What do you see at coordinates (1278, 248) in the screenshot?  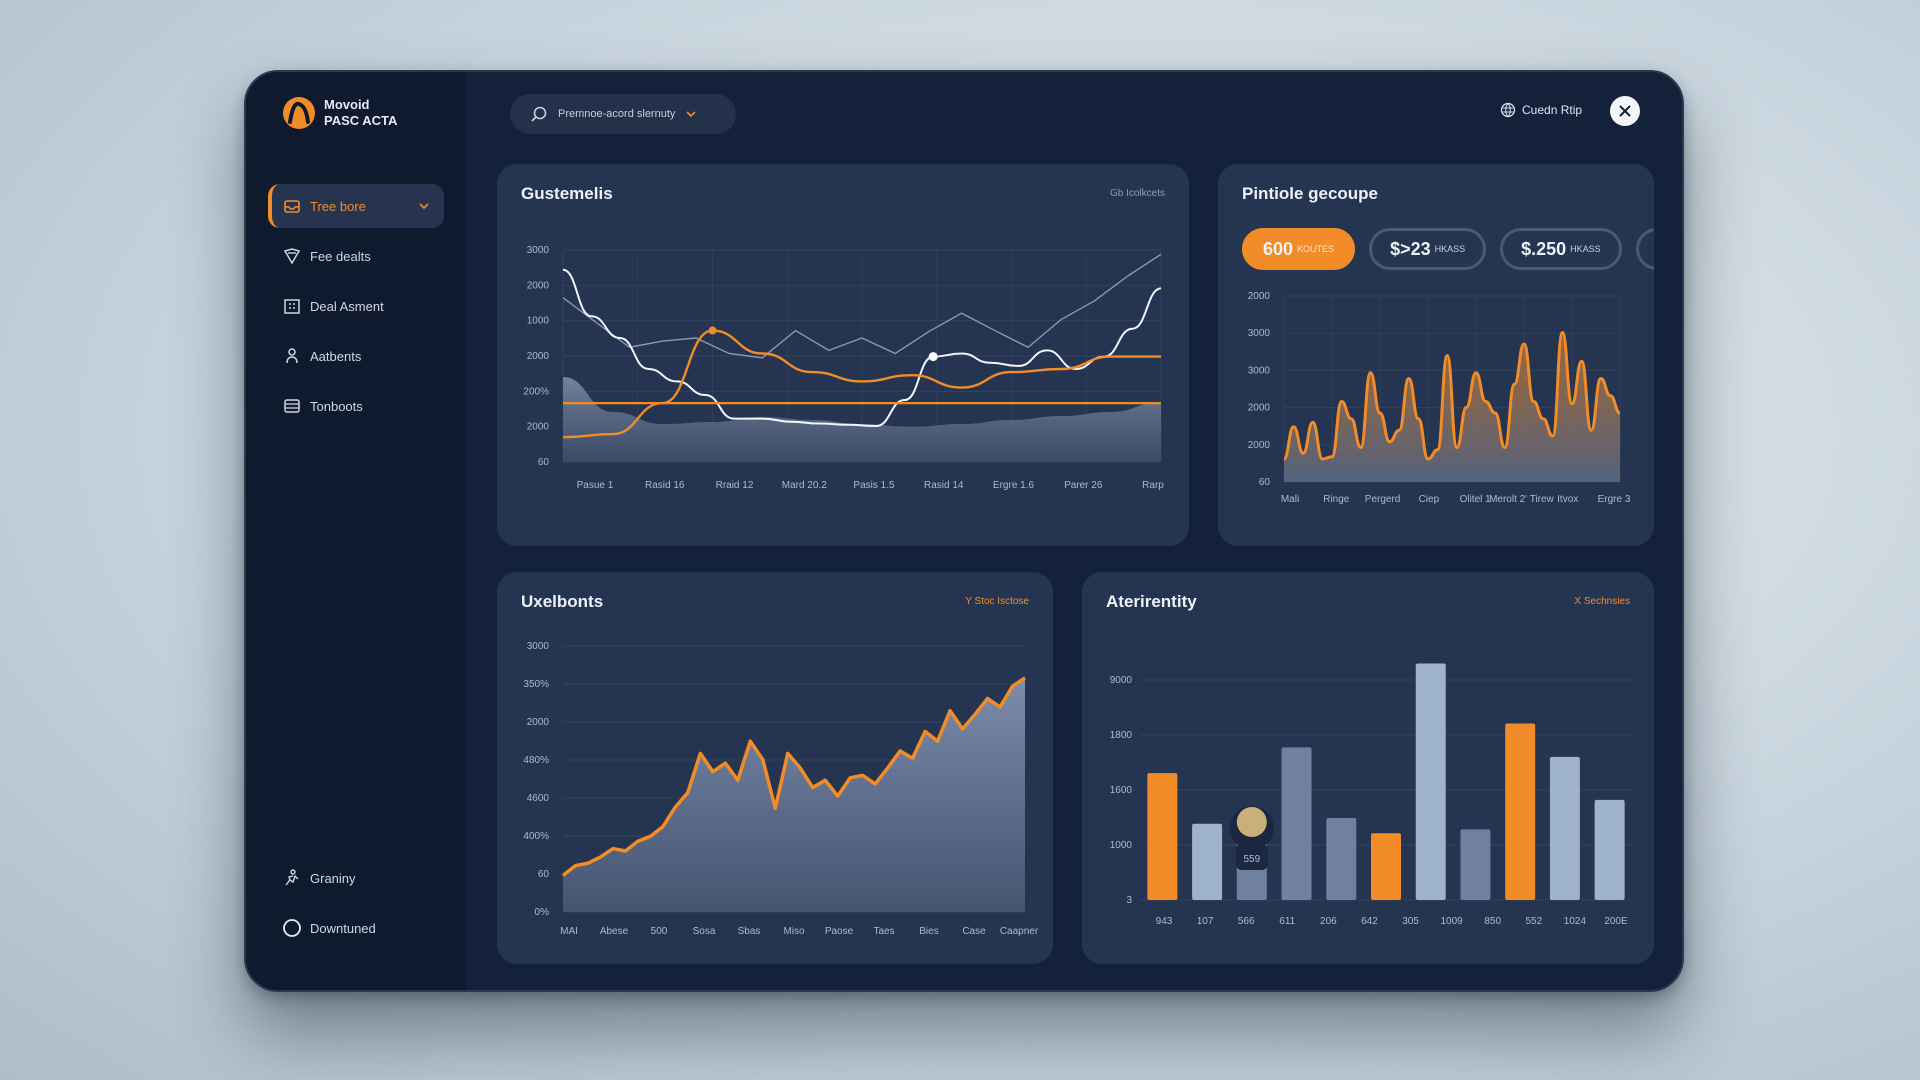 I see `metric-pill-value: 600` at bounding box center [1278, 248].